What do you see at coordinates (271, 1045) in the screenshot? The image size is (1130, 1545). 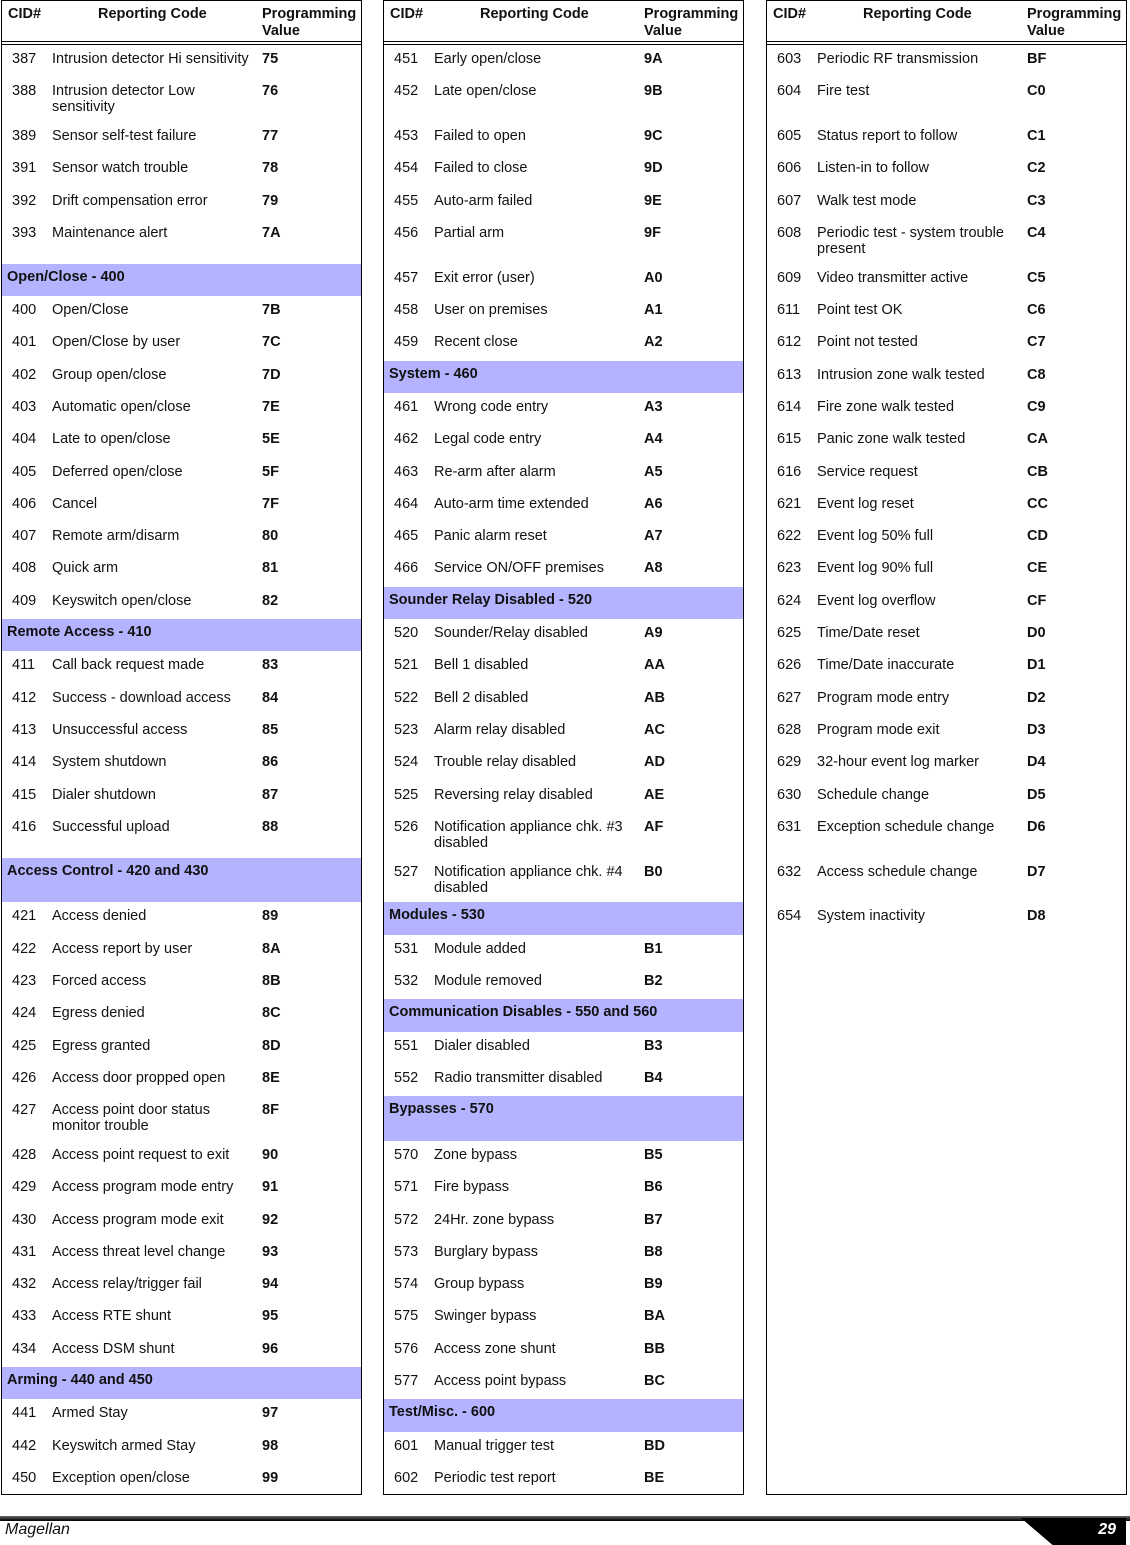 I see `programming-value: 8D` at bounding box center [271, 1045].